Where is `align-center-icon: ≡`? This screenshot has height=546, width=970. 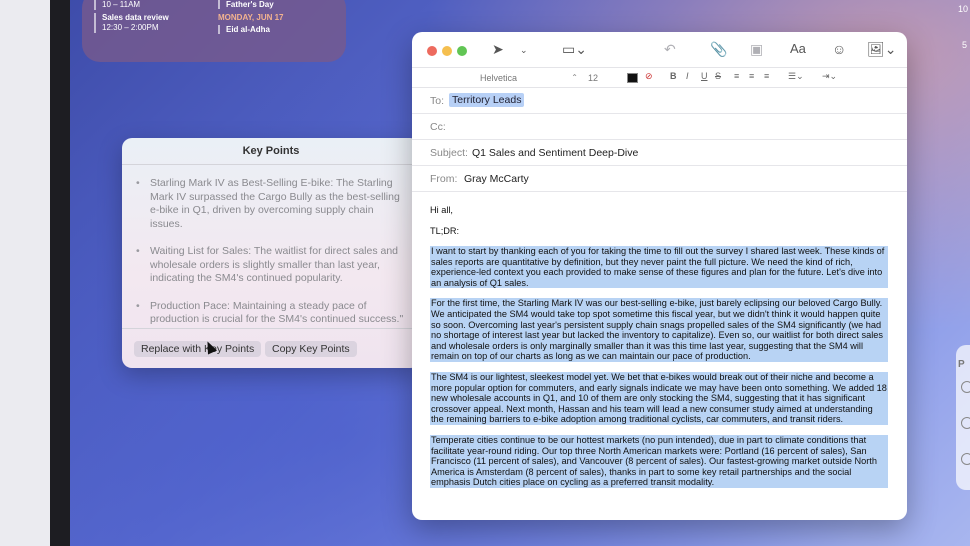 align-center-icon: ≡ is located at coordinates (751, 76).